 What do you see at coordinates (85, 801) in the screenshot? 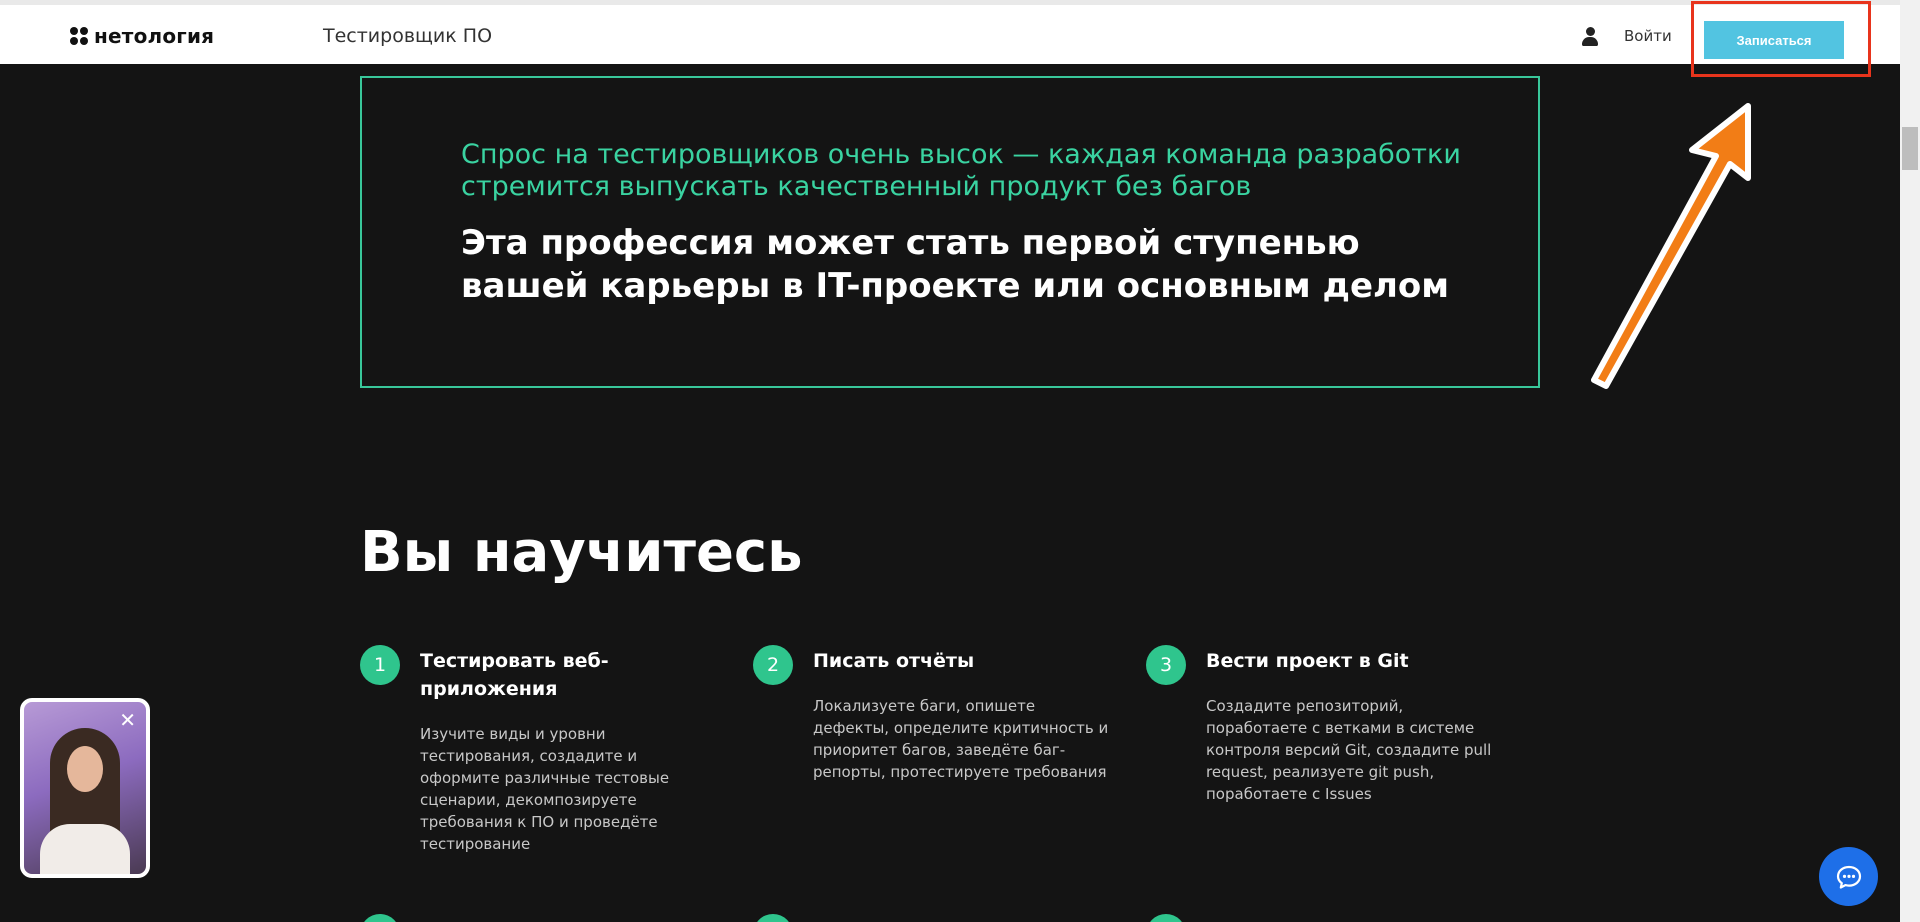
I see `video-presenter-image` at bounding box center [85, 801].